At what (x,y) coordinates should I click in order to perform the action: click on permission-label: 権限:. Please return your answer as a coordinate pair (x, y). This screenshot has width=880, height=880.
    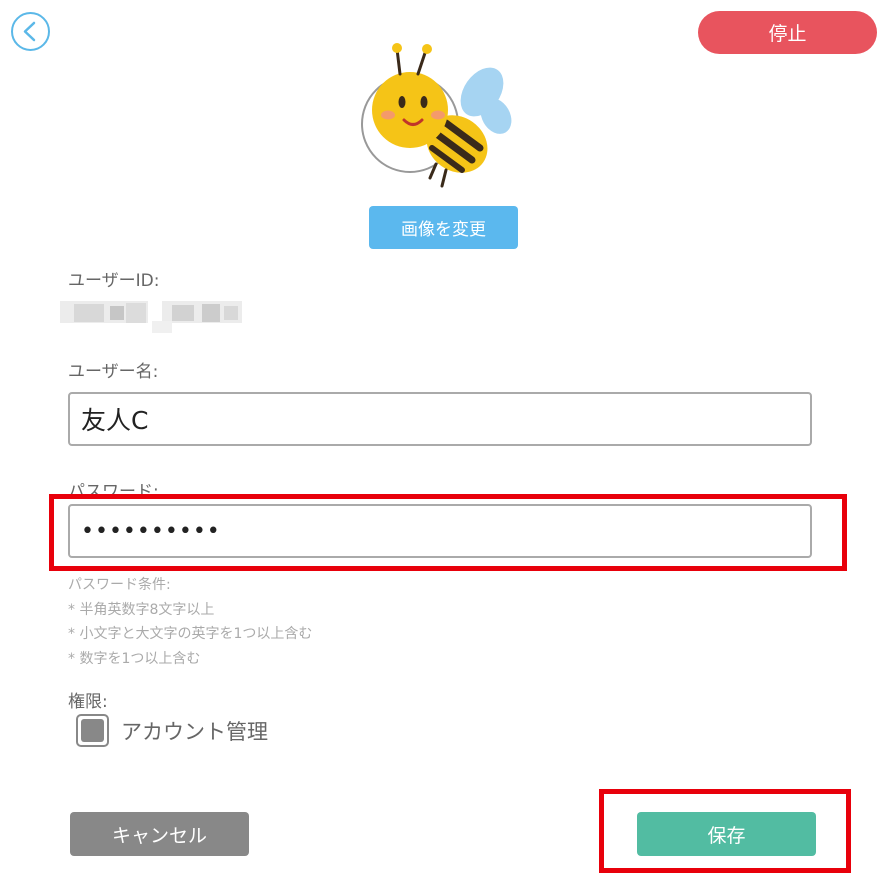
    Looking at the image, I should click on (88, 702).